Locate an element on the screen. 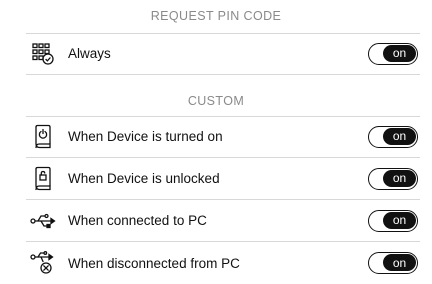  toggle-device-turned-on: on is located at coordinates (393, 136).